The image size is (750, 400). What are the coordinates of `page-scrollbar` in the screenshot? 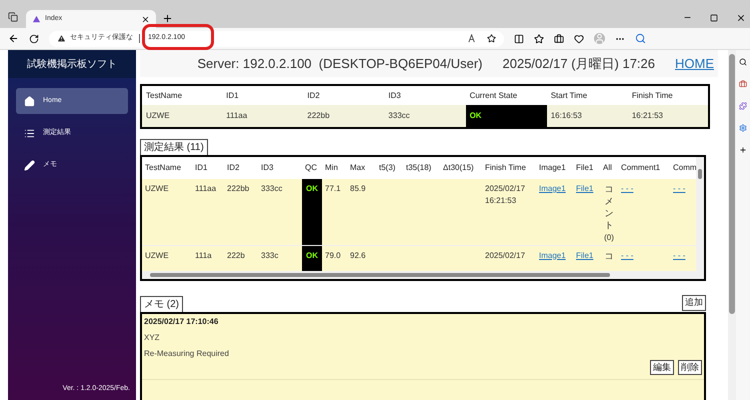 It's located at (732, 225).